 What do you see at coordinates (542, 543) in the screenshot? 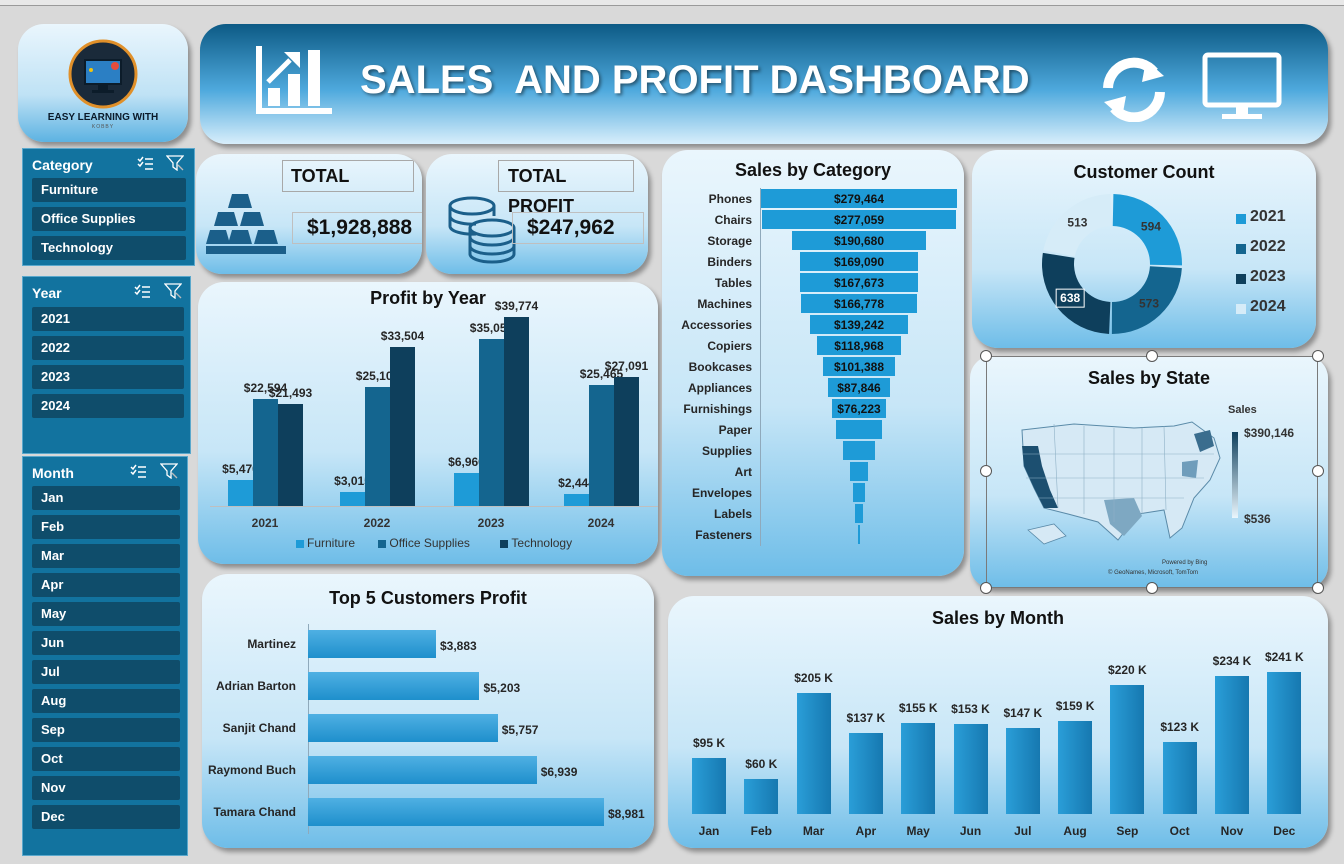
I see `legend-label: Technology` at bounding box center [542, 543].